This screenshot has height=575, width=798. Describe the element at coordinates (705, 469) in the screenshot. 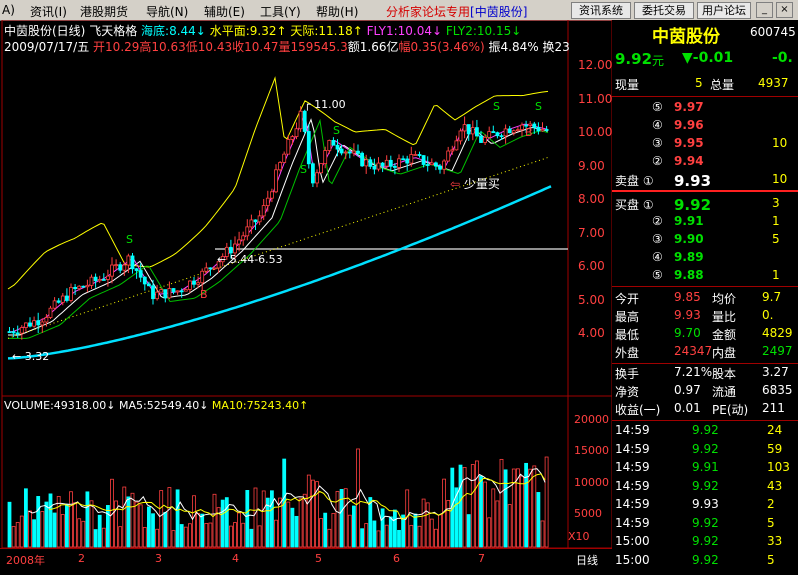

I see `tick-row: 14:59 9.91 103` at that location.